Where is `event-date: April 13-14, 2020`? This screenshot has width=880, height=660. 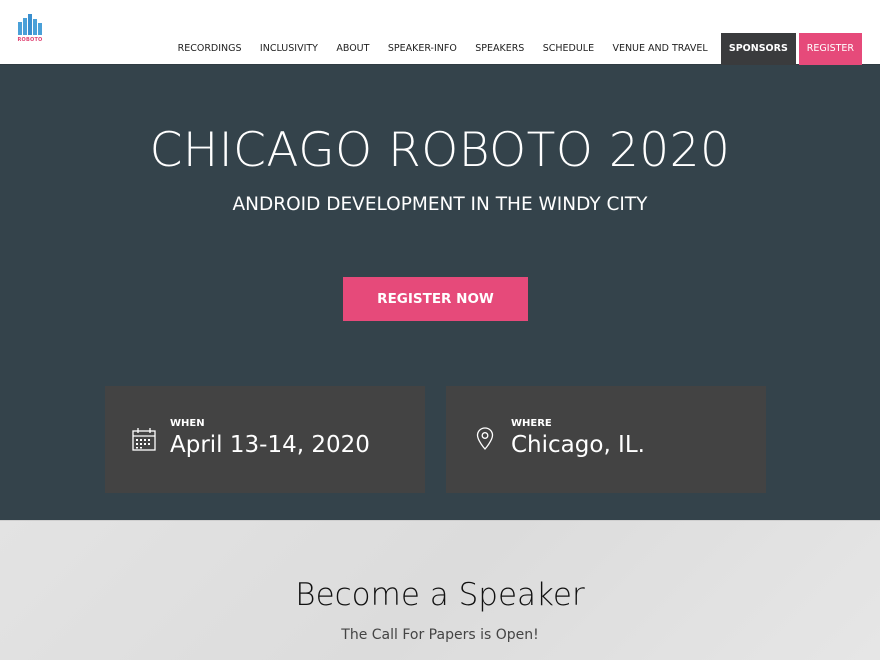
event-date: April 13-14, 2020 is located at coordinates (270, 445).